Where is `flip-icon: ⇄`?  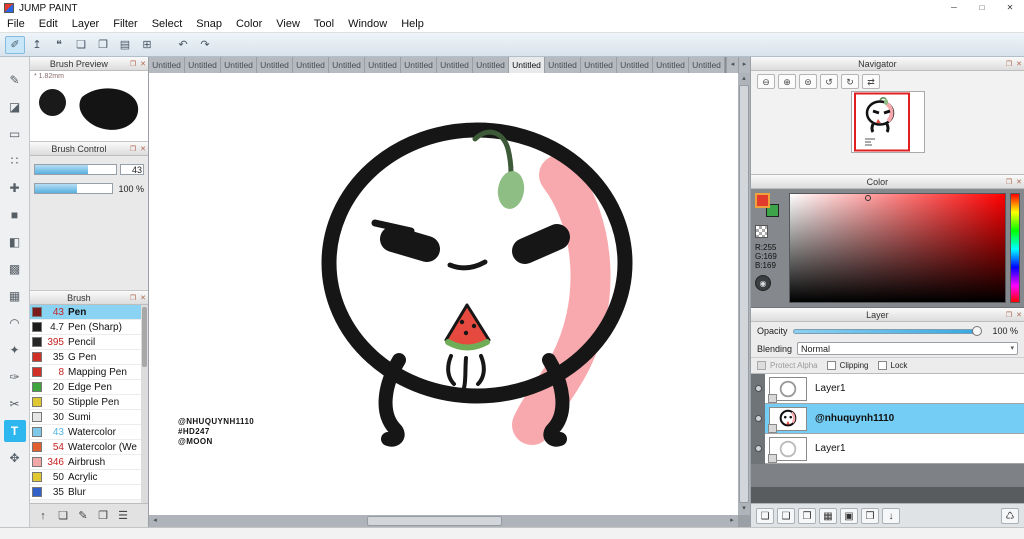 flip-icon: ⇄ is located at coordinates (871, 81).